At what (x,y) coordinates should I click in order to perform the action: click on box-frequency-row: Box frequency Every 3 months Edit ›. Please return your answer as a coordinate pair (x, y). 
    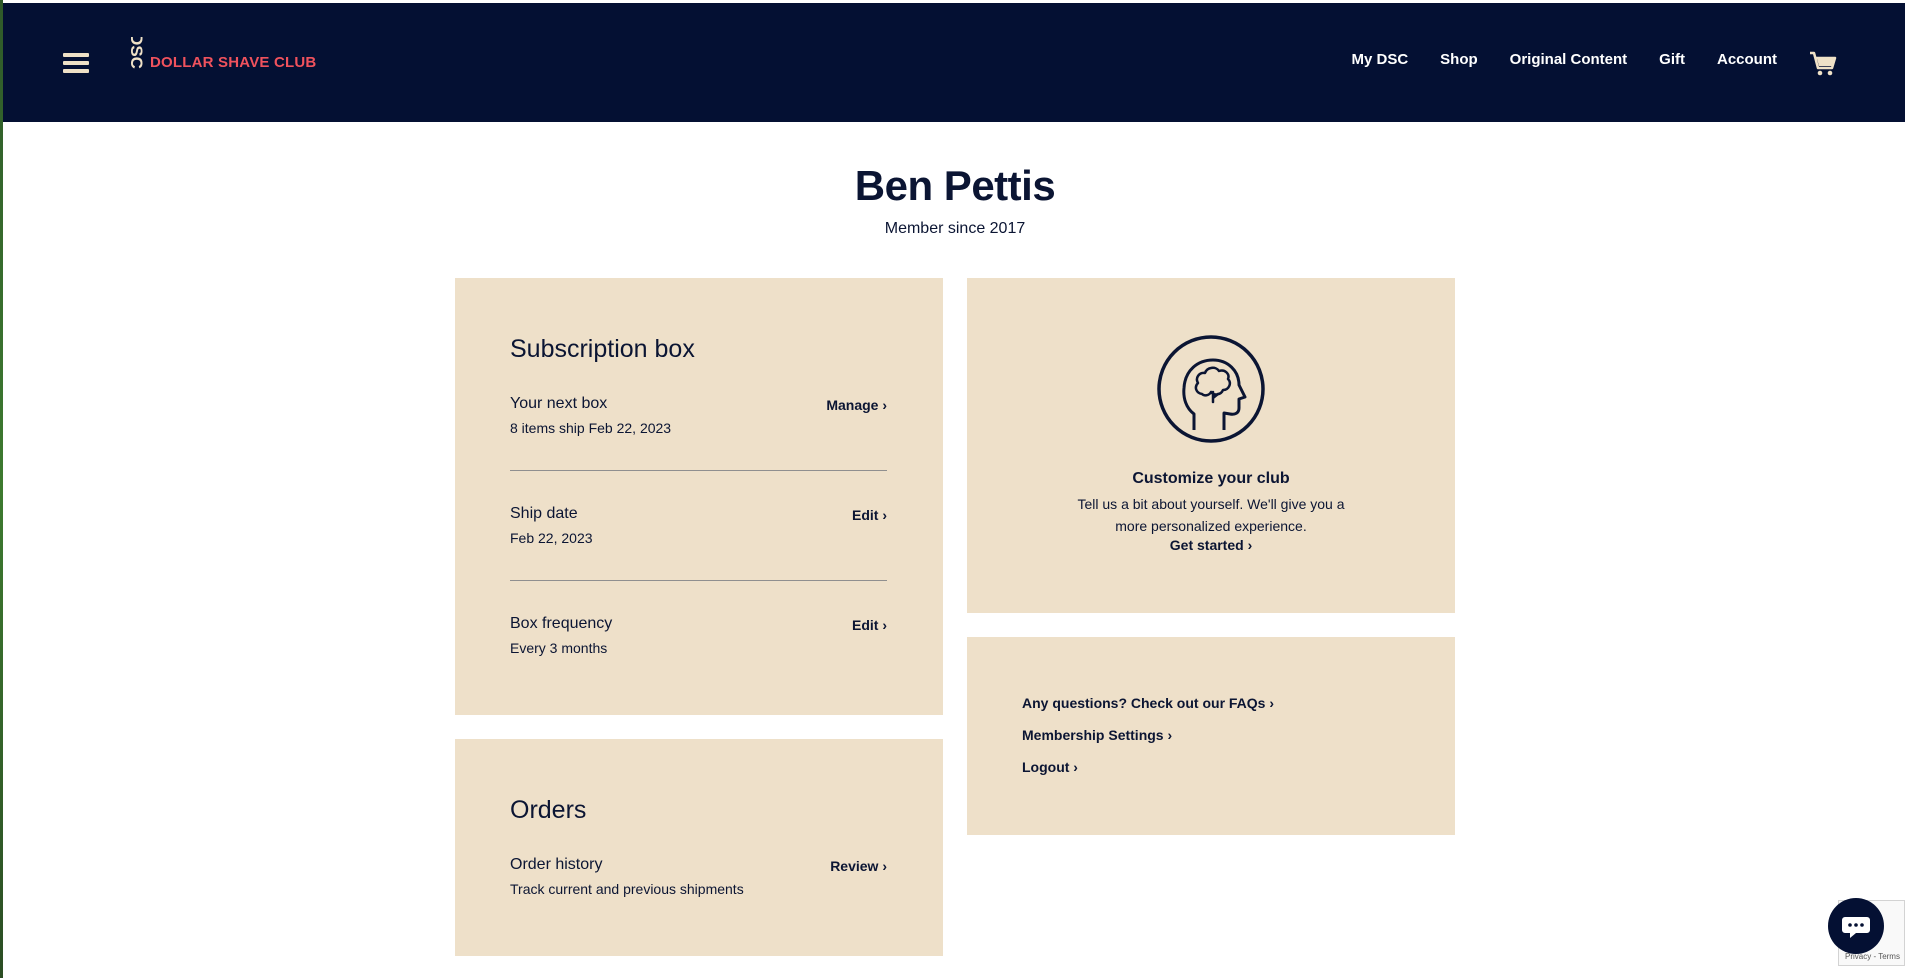
    Looking at the image, I should click on (698, 655).